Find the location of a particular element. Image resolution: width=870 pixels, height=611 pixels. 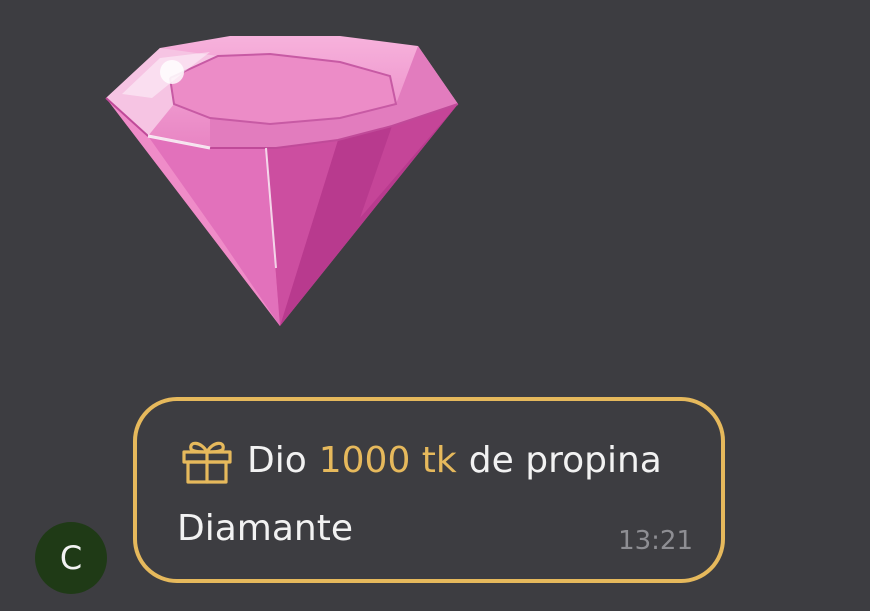

tip-prefix: Dio is located at coordinates (277, 460).